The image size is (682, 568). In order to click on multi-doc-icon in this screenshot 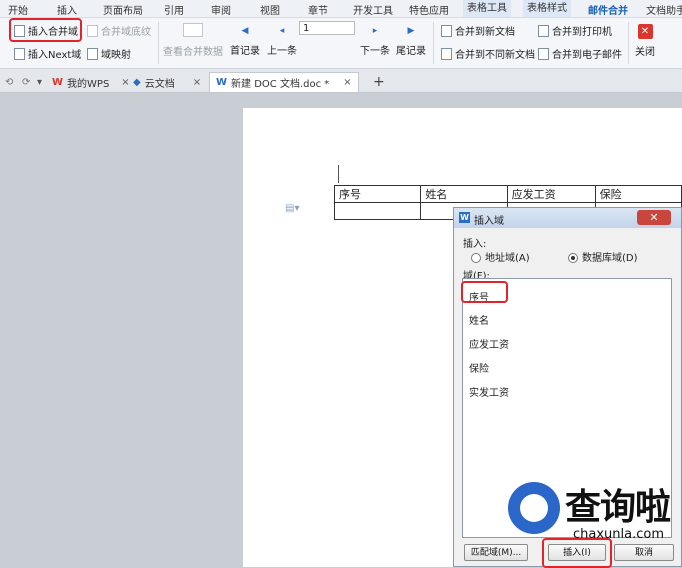, I will do `click(446, 53)`.